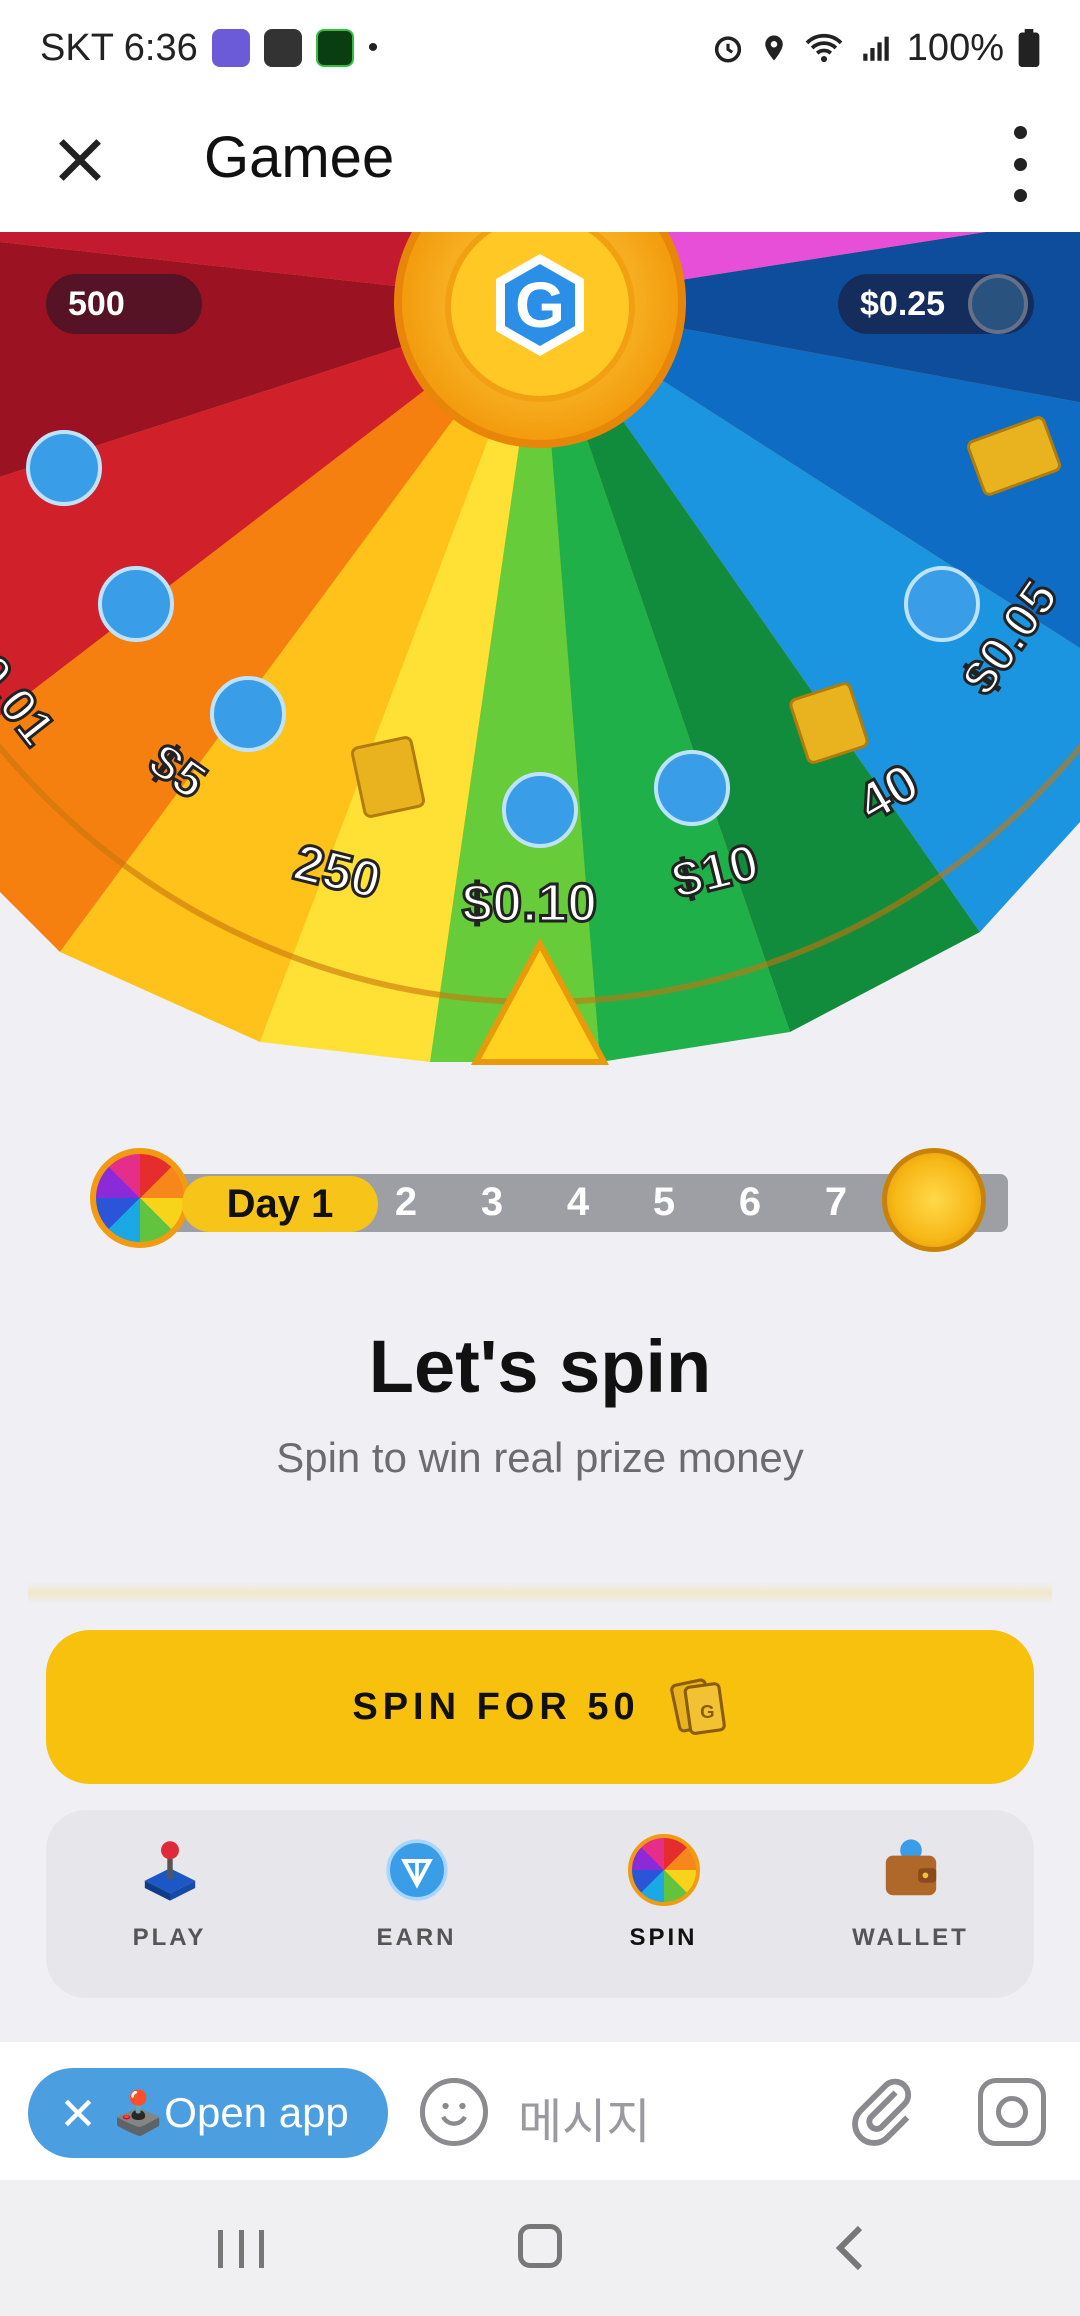 The image size is (1080, 2316). Describe the element at coordinates (230, 2112) in the screenshot. I see `open-app-label: 🕹️Open app` at that location.